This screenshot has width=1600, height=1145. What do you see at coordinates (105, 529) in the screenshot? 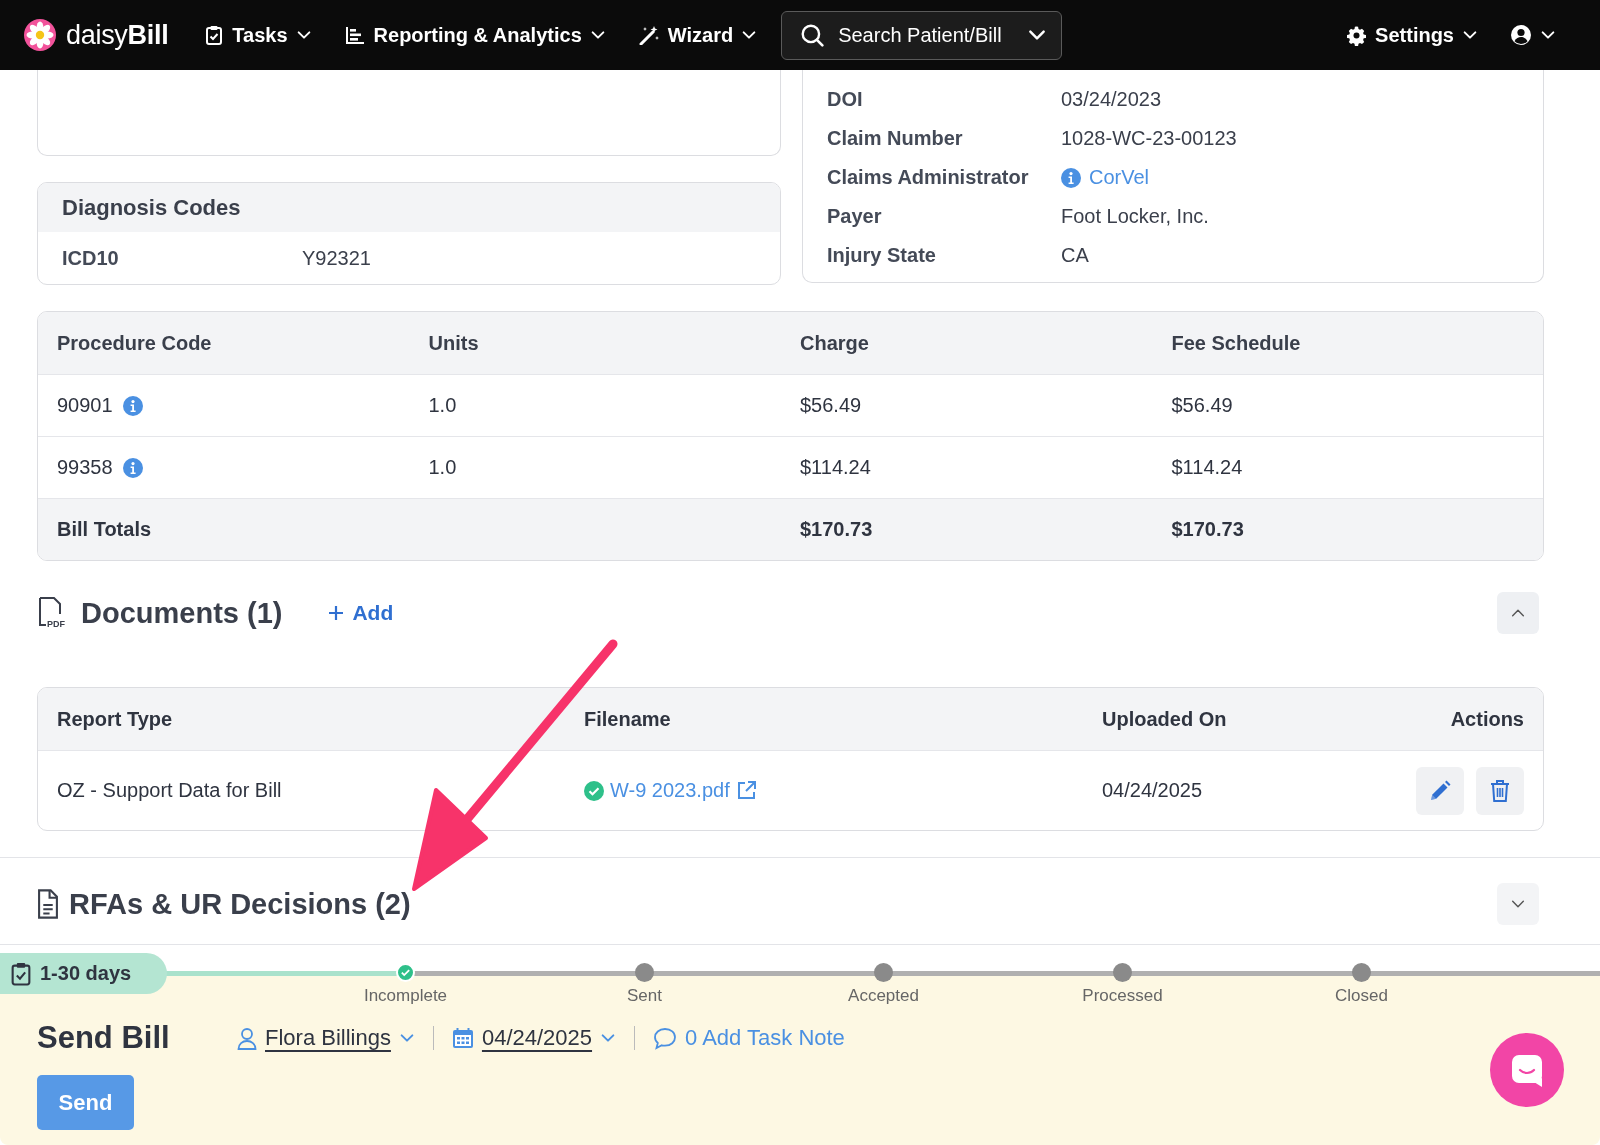
I see `totals-label: Bill Totals` at bounding box center [105, 529].